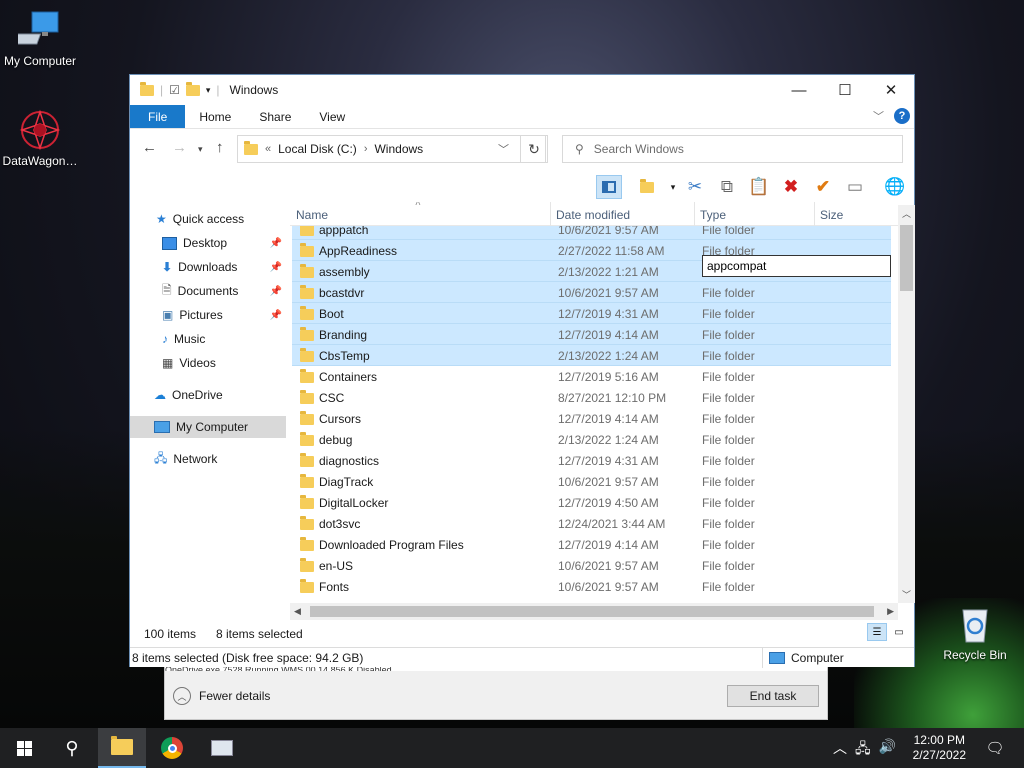  Describe the element at coordinates (855, 187) in the screenshot. I see `properties-icon: ▭` at that location.